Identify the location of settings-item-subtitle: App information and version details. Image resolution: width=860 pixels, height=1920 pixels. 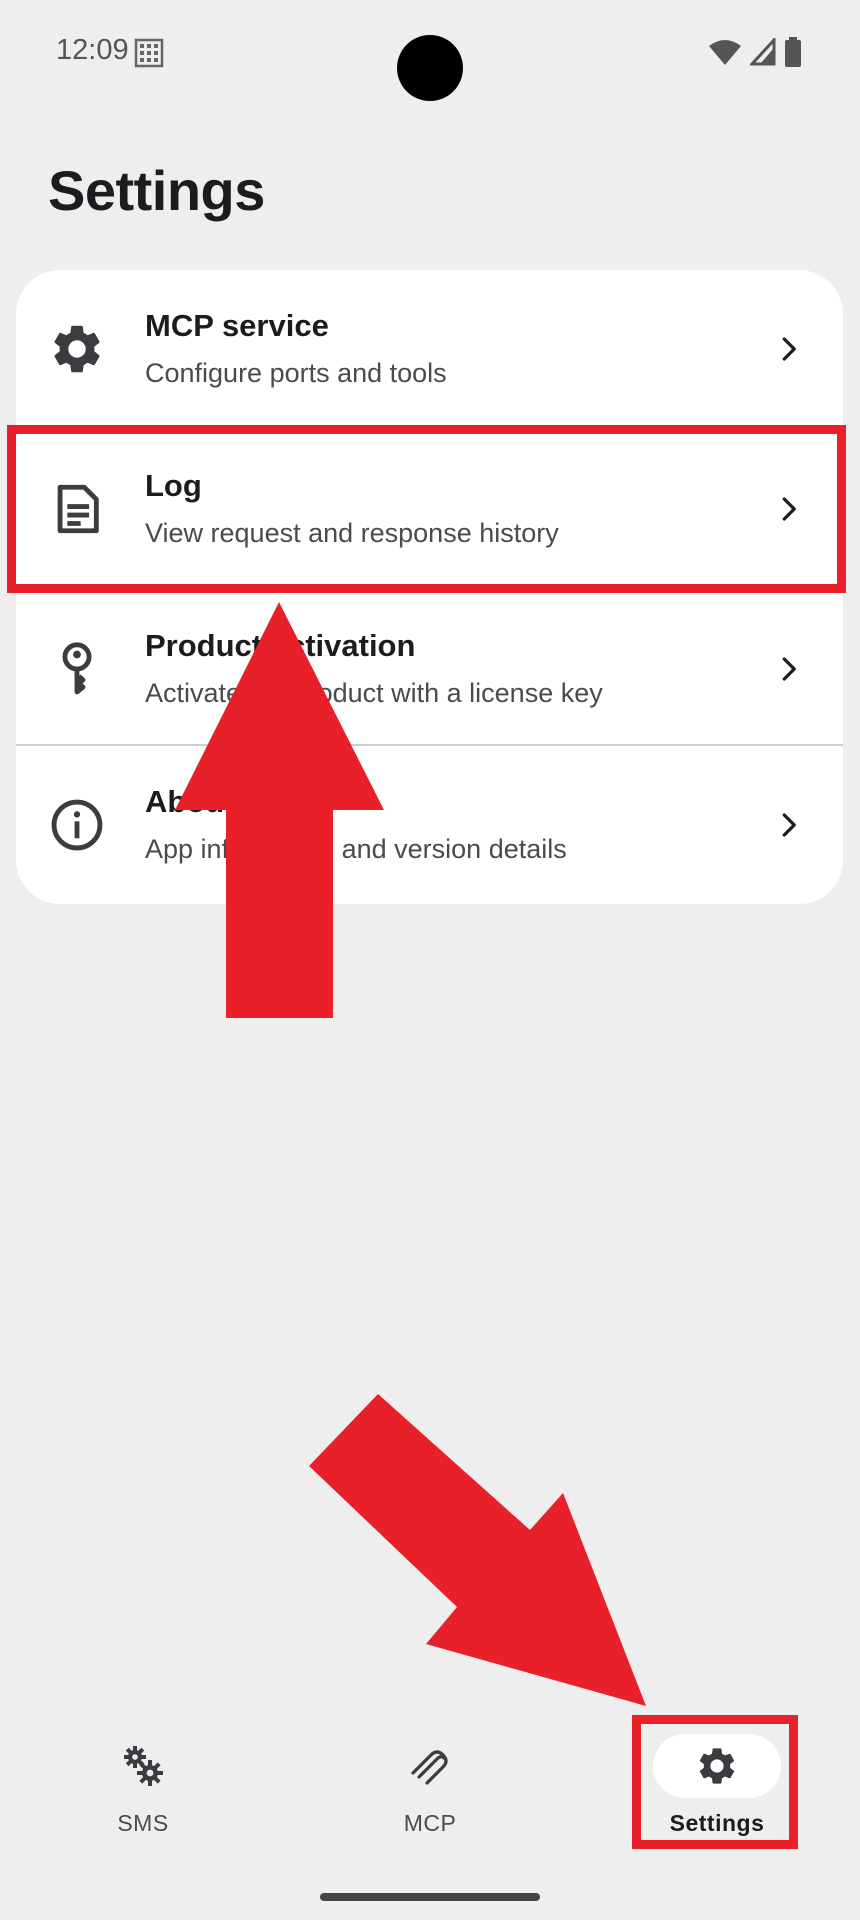
(356, 849).